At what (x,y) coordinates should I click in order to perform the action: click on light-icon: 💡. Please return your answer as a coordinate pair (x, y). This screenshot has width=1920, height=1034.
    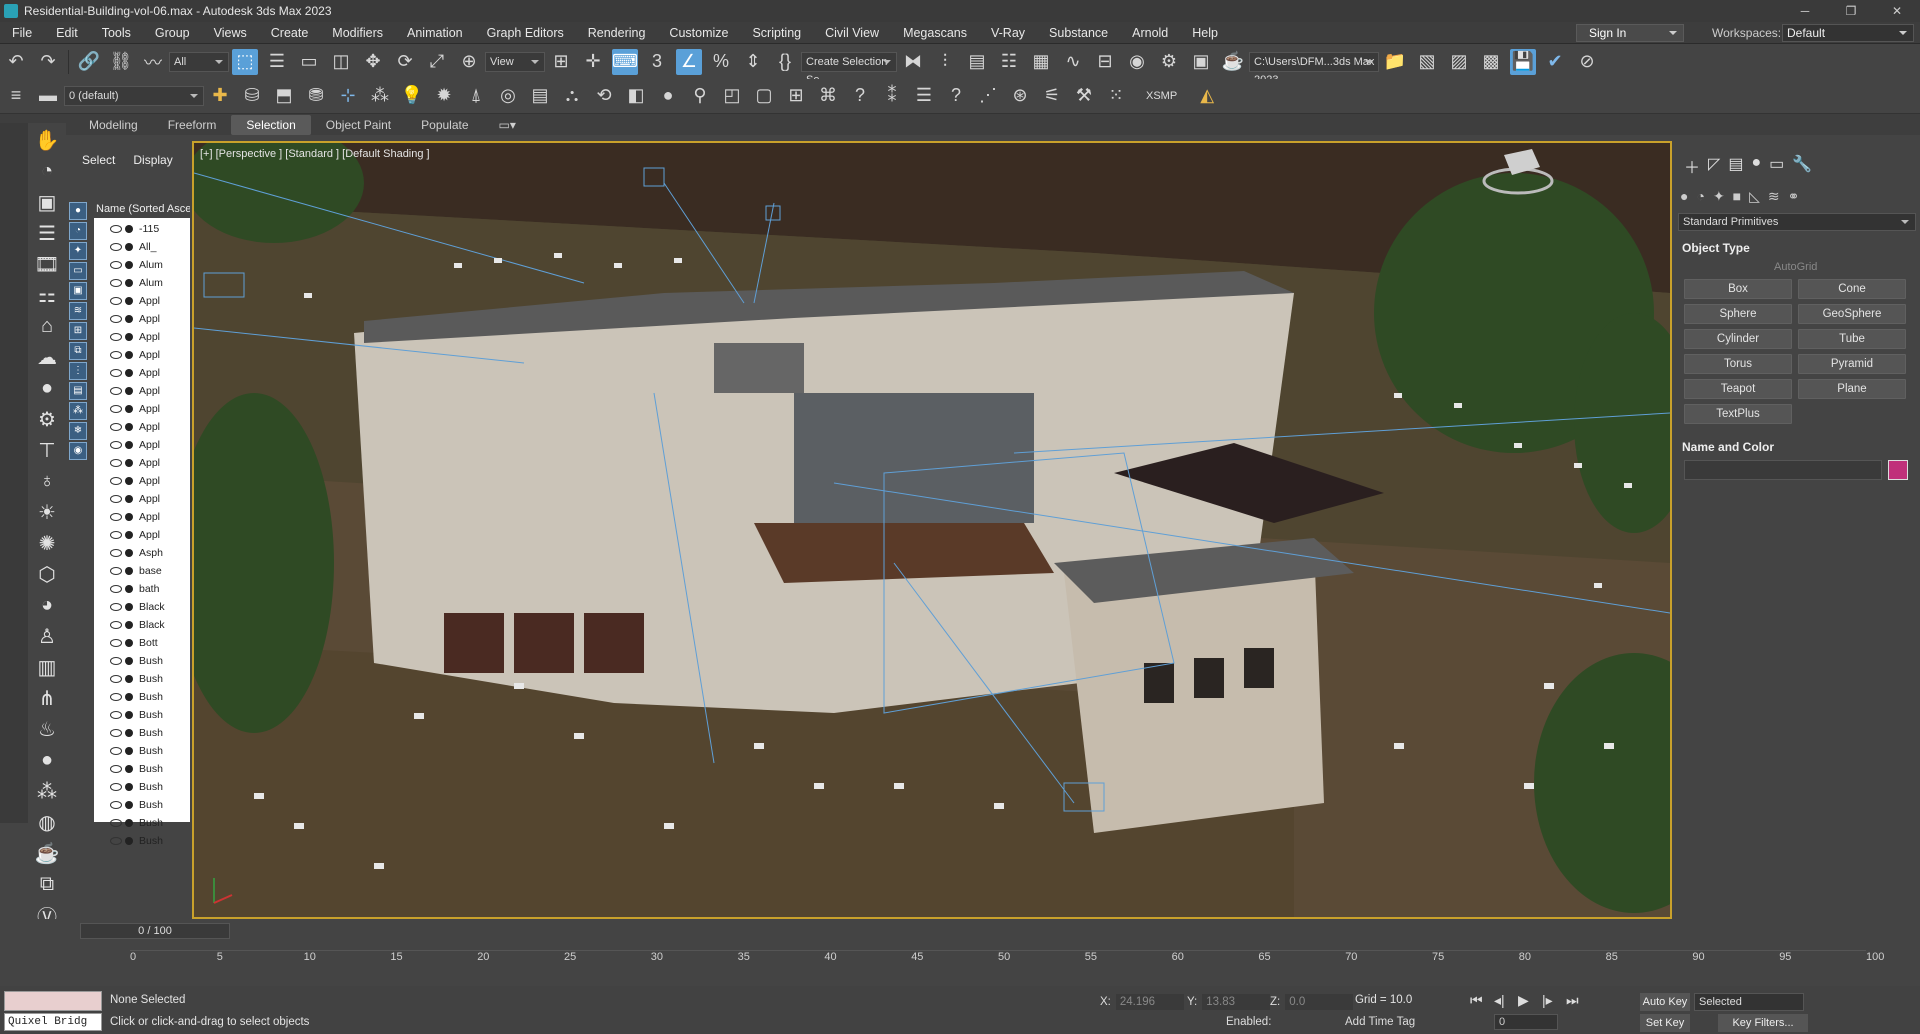
    Looking at the image, I should click on (412, 96).